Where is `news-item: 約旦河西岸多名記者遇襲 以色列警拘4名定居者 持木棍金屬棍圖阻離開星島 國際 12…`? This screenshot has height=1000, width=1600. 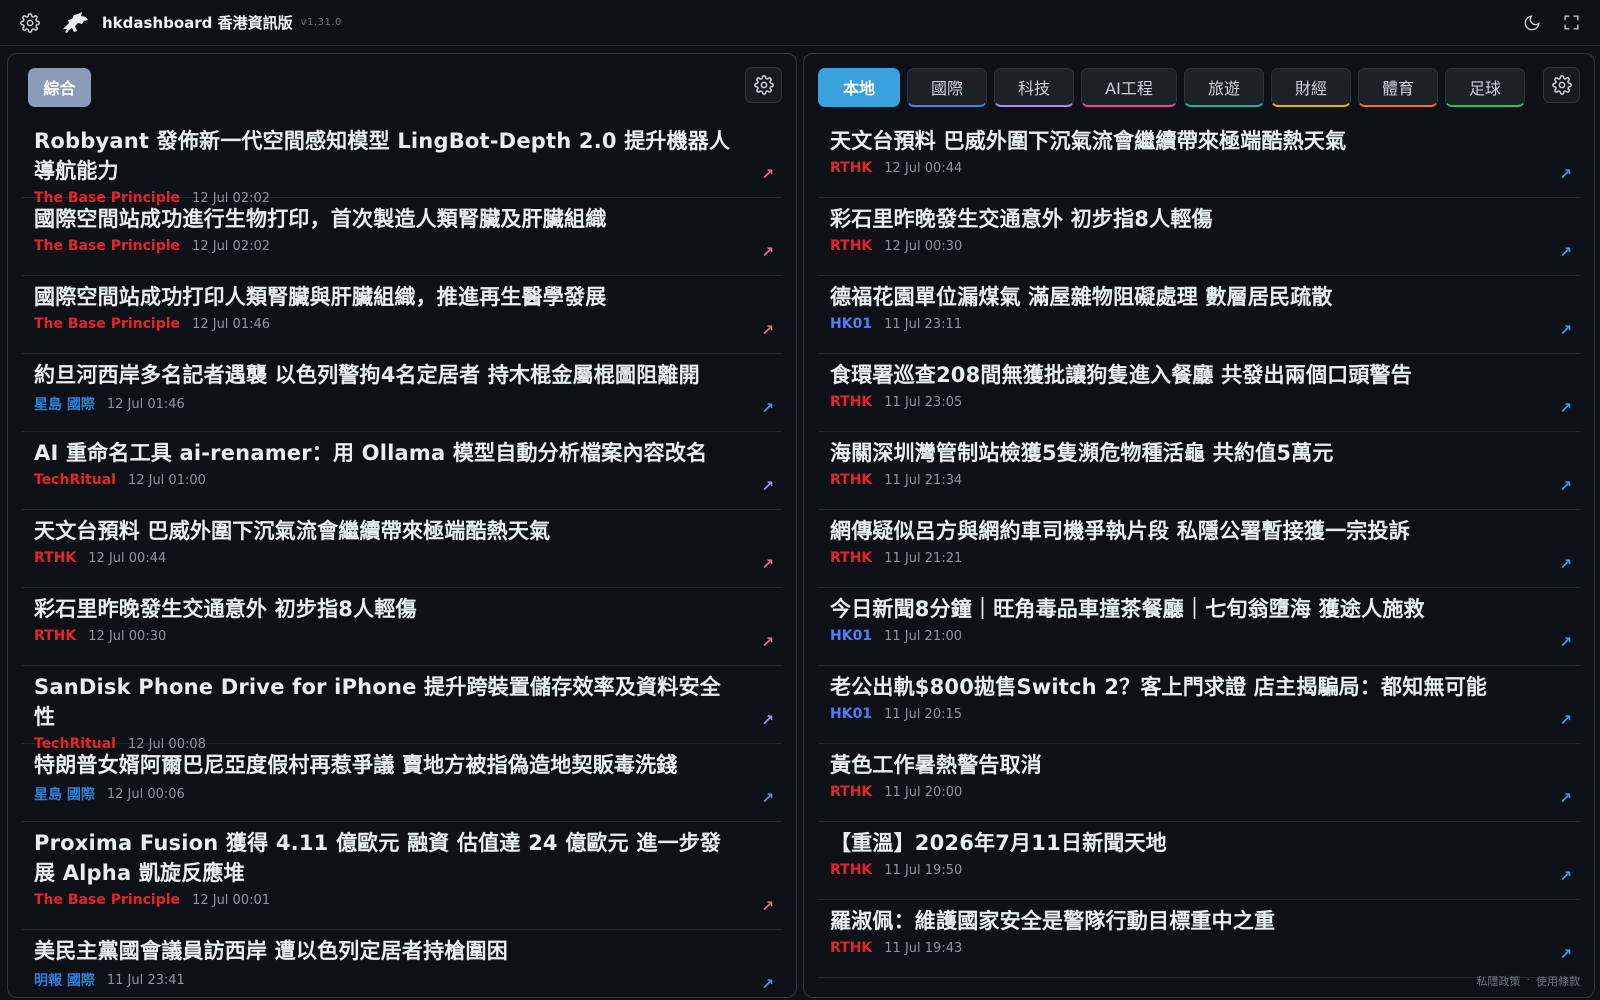 news-item: 約旦河西岸多名記者遇襲 以色列警拘4名定居者 持木棍金屬棍圖阻離開星島 國際 12… is located at coordinates (402, 393).